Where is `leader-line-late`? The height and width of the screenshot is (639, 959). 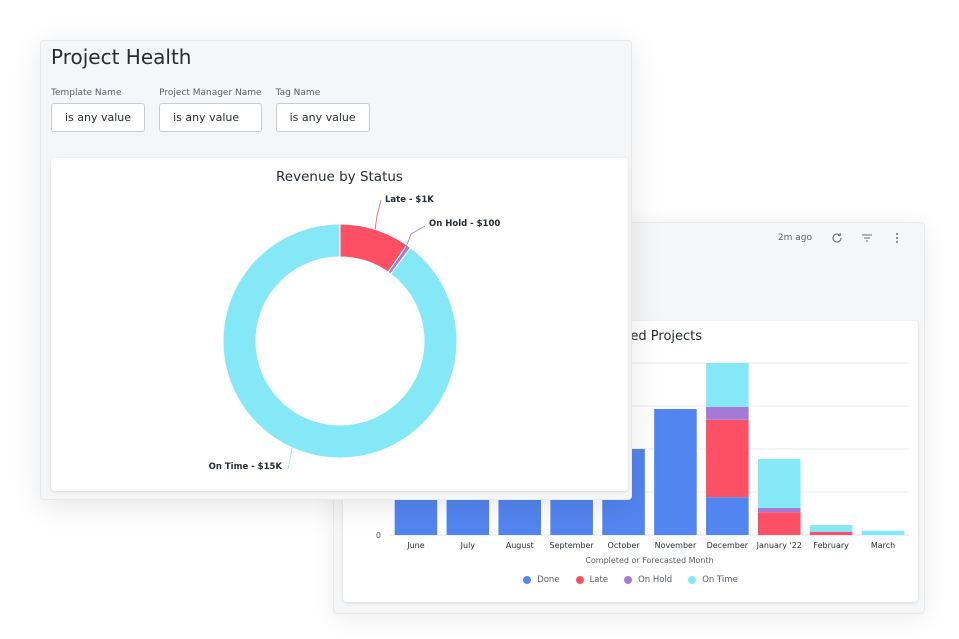 leader-line-late is located at coordinates (378, 215).